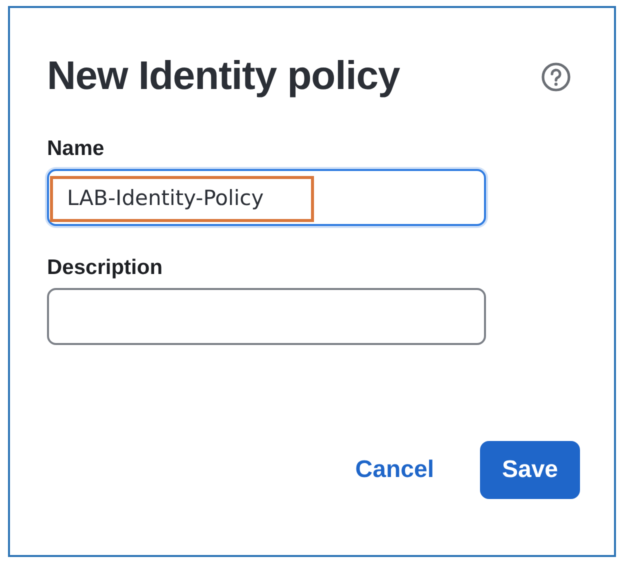 The width and height of the screenshot is (622, 564). I want to click on field-label: Name, so click(75, 149).